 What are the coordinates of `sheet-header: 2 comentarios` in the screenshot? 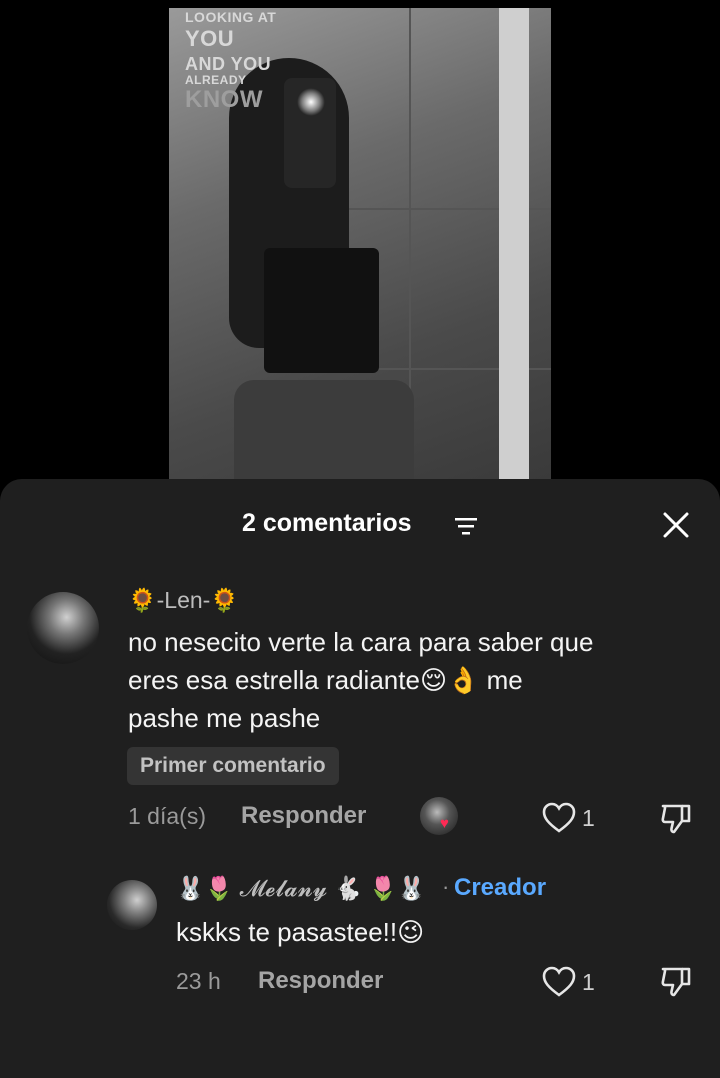 It's located at (360, 524).